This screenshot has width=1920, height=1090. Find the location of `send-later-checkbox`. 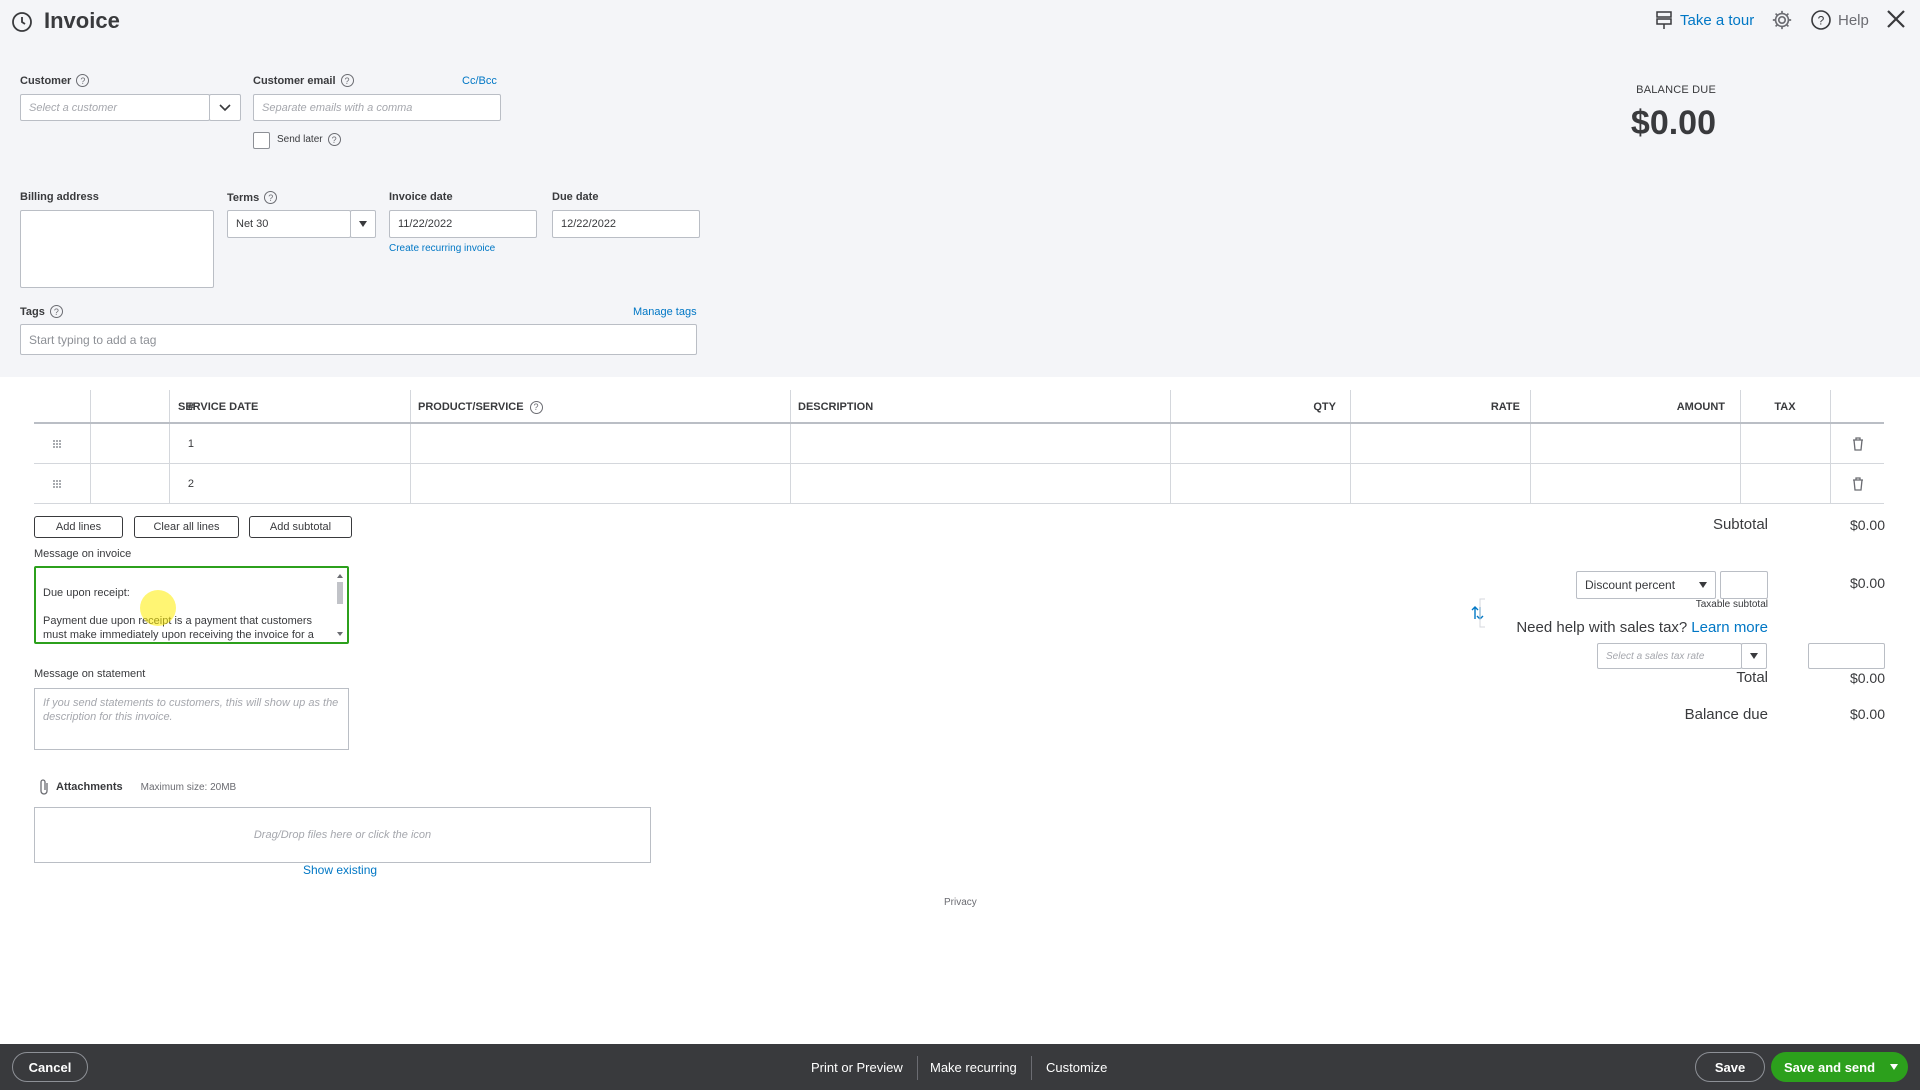

send-later-checkbox is located at coordinates (261, 140).